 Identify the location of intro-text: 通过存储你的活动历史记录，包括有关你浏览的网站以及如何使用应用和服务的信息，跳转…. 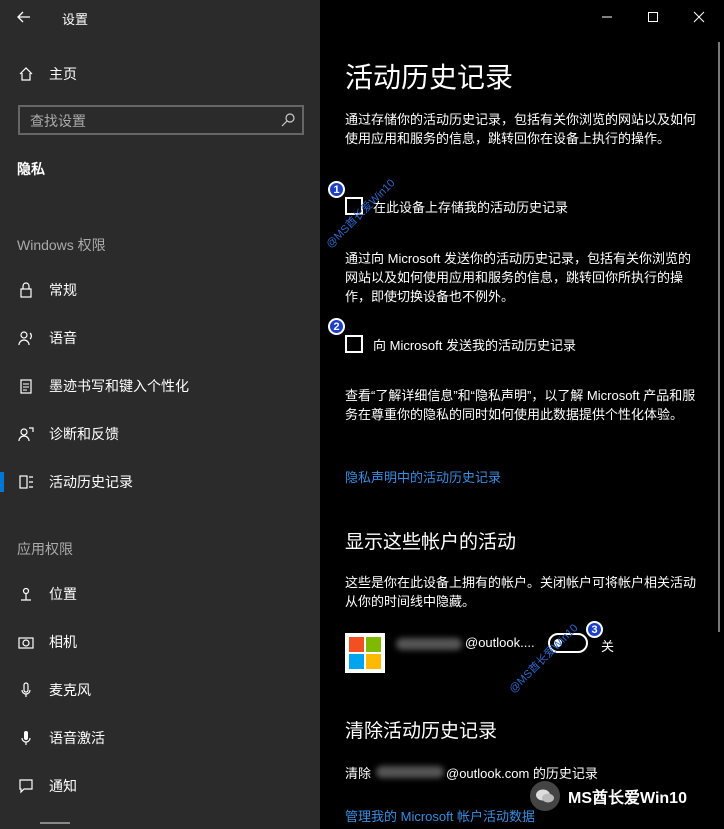
(521, 129).